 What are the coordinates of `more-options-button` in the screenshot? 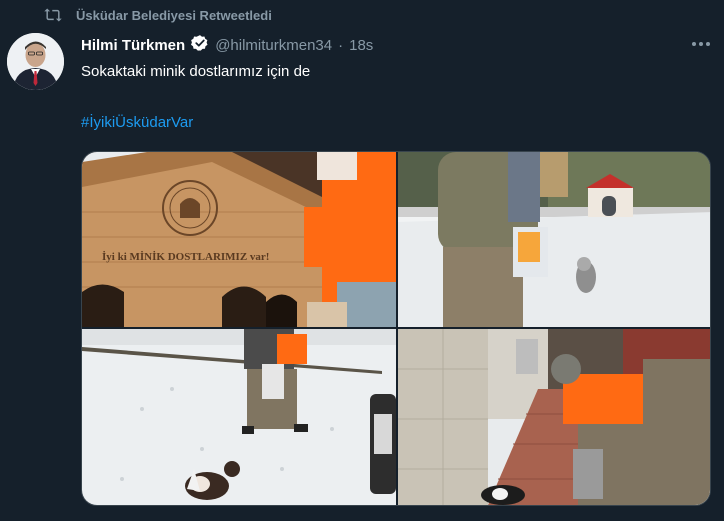 It's located at (701, 44).